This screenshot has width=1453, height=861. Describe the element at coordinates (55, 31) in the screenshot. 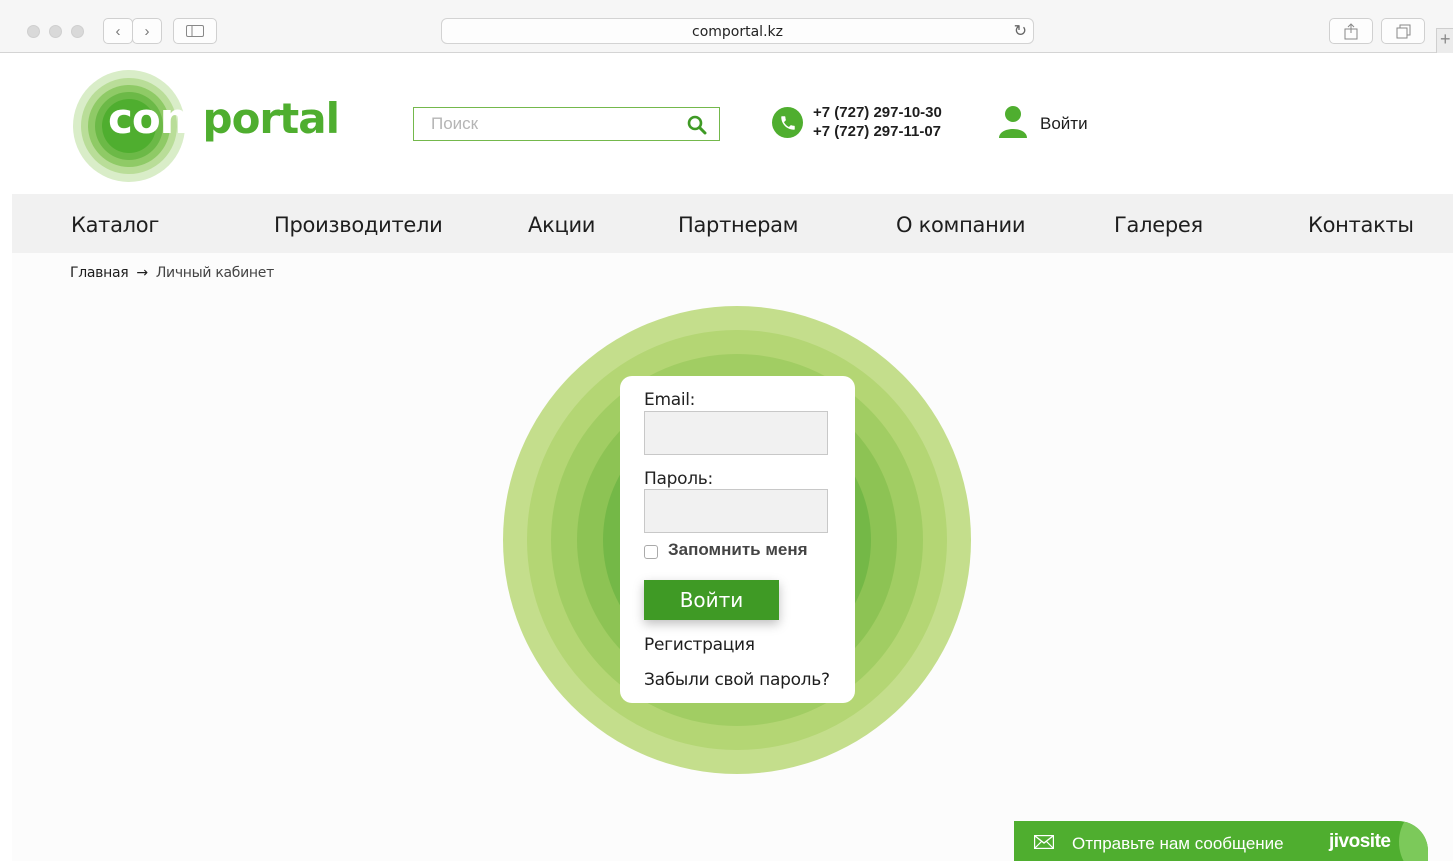

I see `window-minimize-button` at that location.